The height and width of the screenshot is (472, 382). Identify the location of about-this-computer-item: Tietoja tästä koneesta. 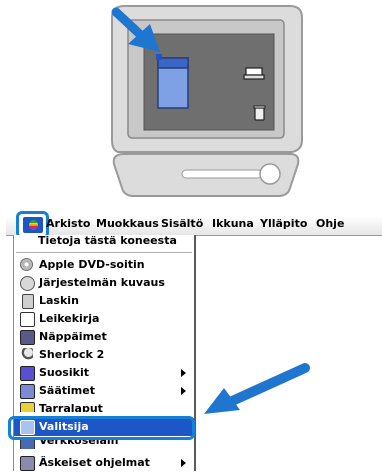
(104, 242).